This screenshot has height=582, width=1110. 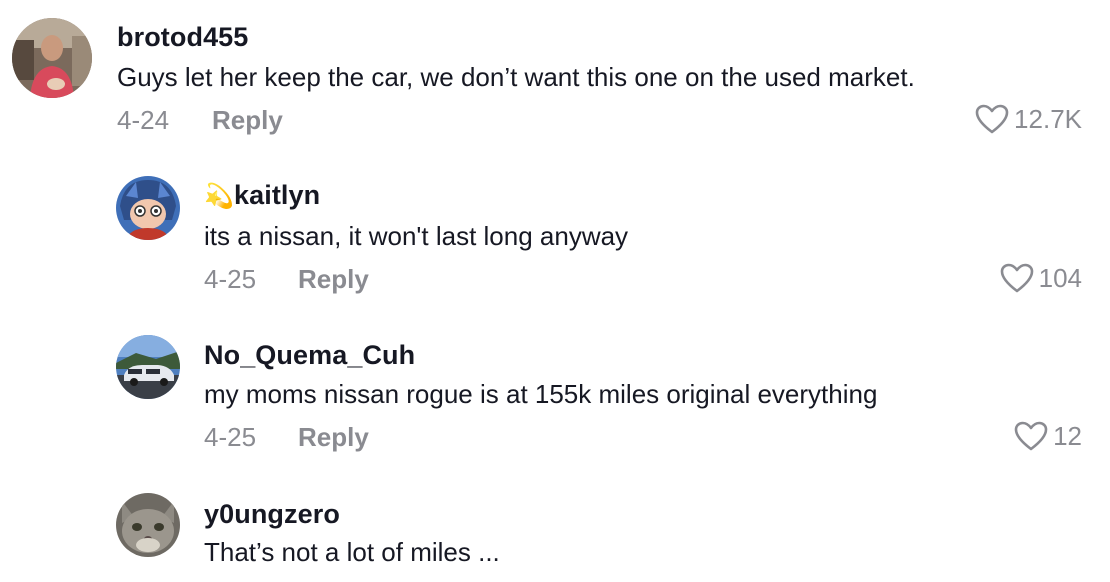 I want to click on comment-username-text: kaitlyn, so click(x=277, y=195).